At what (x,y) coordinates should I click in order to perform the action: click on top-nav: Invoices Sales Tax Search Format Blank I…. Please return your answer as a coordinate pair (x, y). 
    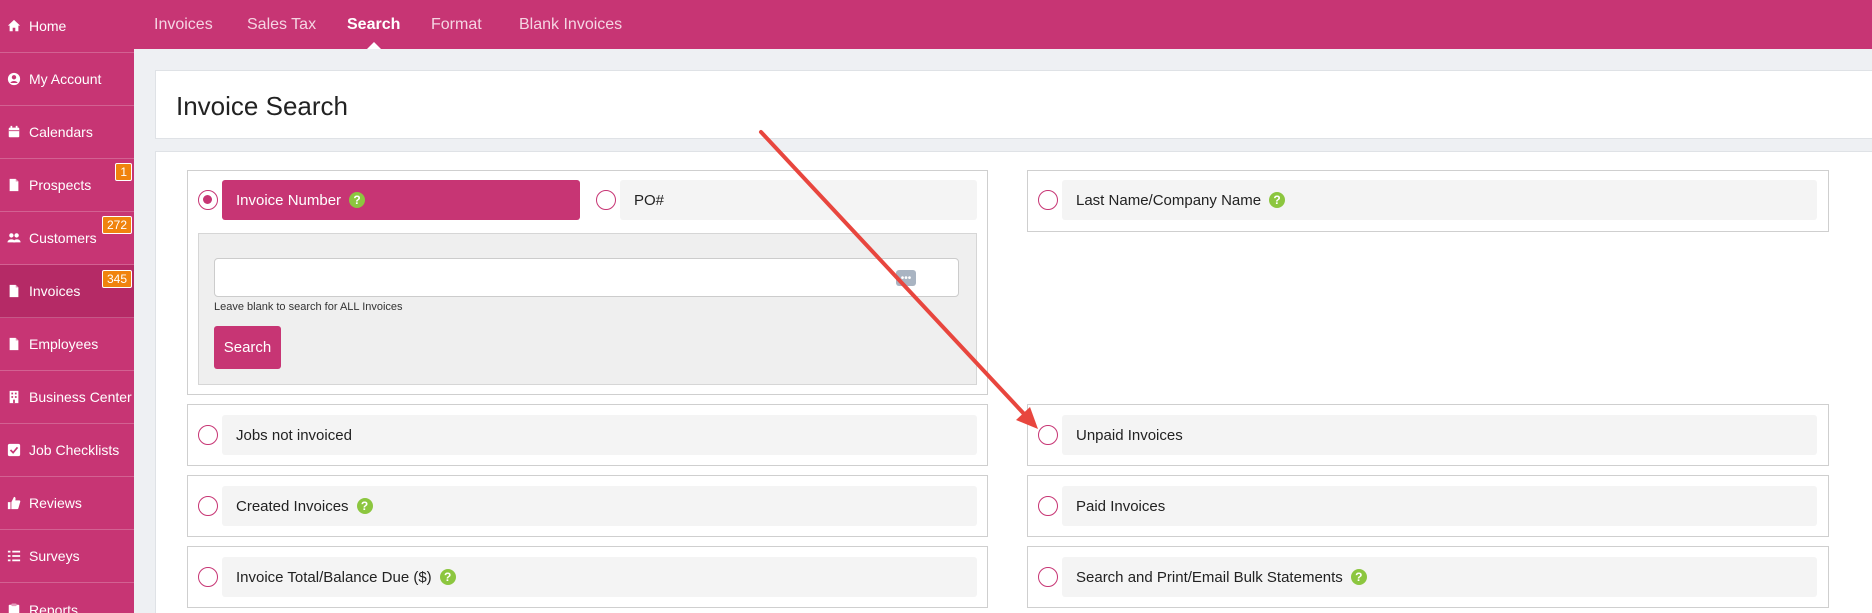
    Looking at the image, I should click on (1003, 24).